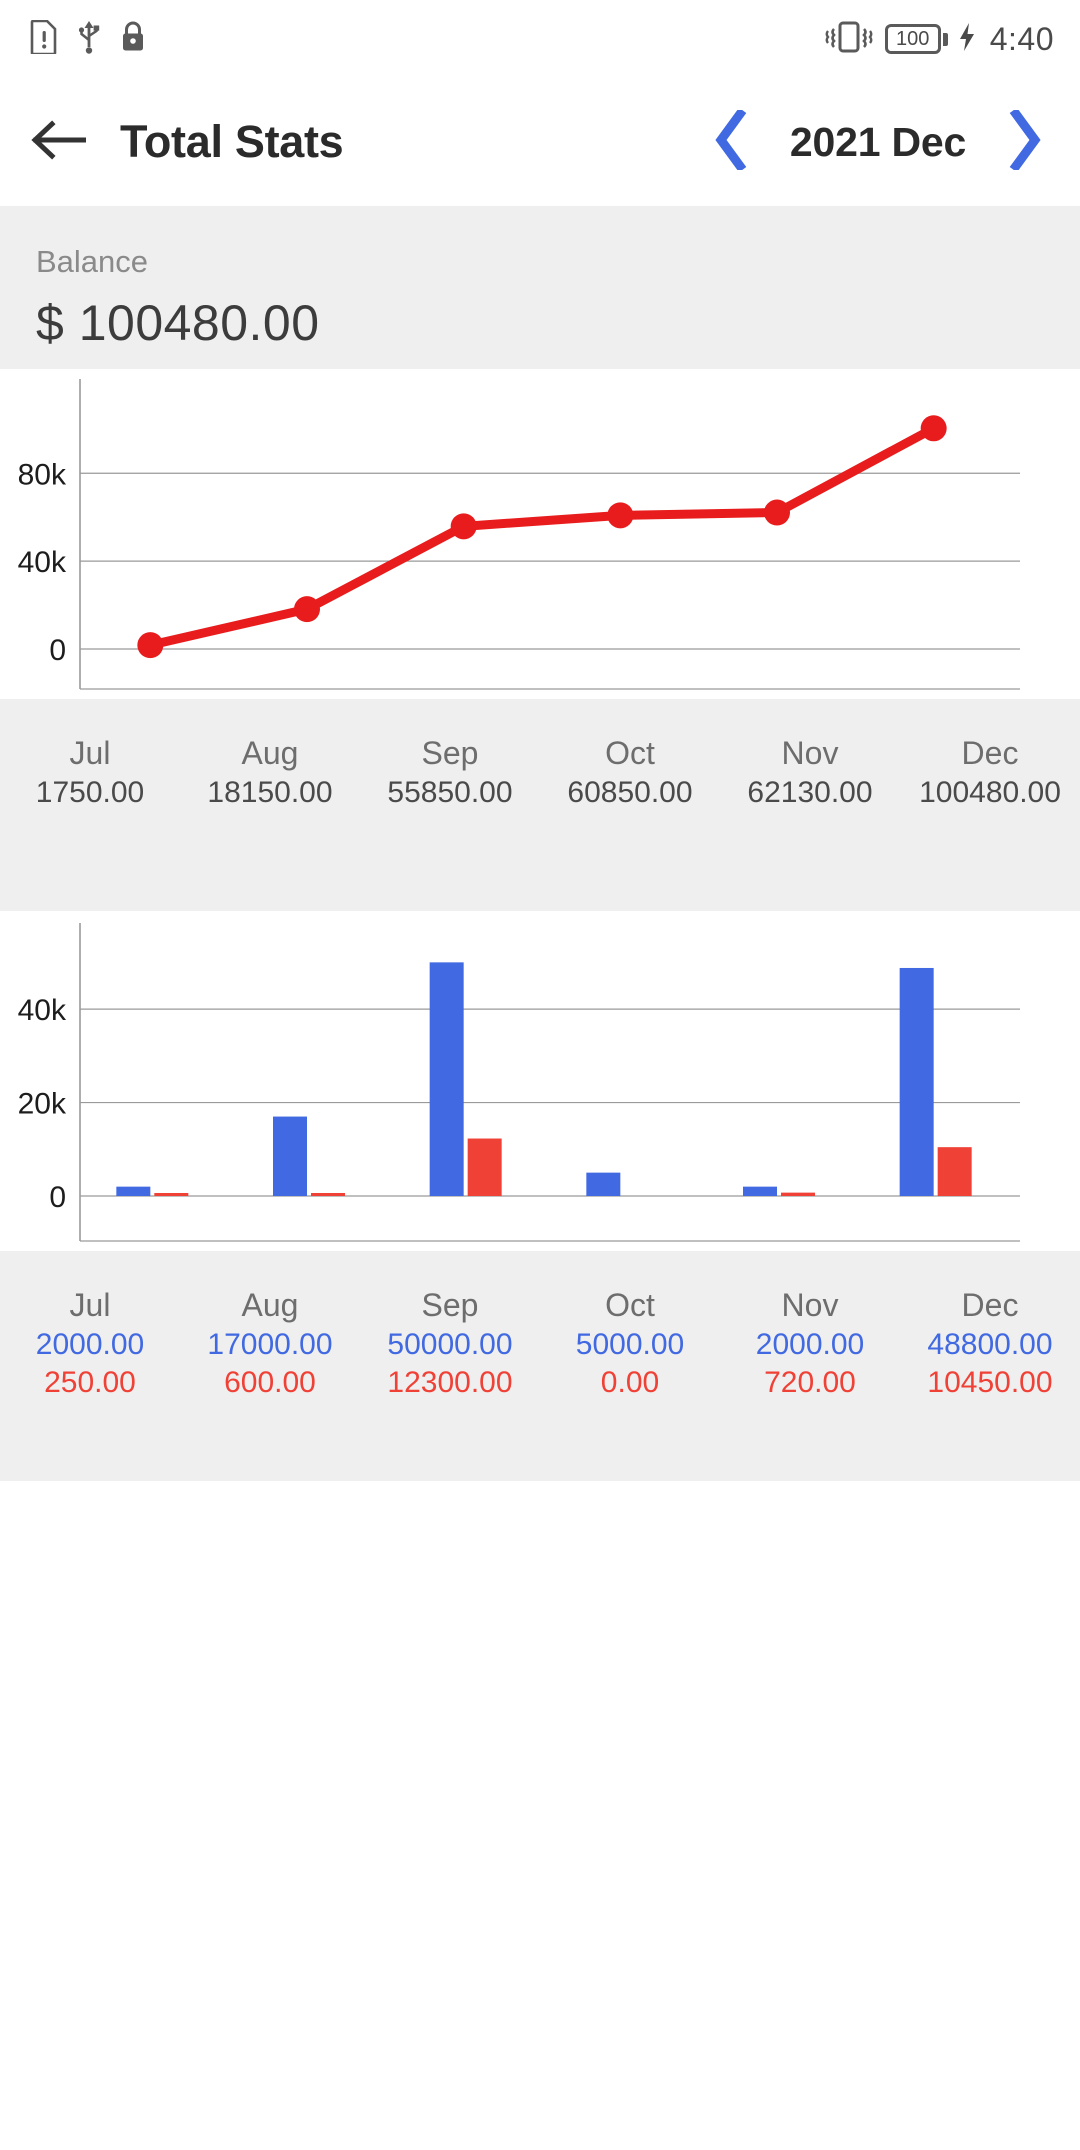 The image size is (1080, 2150). I want to click on expense-value-label: 600.00, so click(270, 1383).